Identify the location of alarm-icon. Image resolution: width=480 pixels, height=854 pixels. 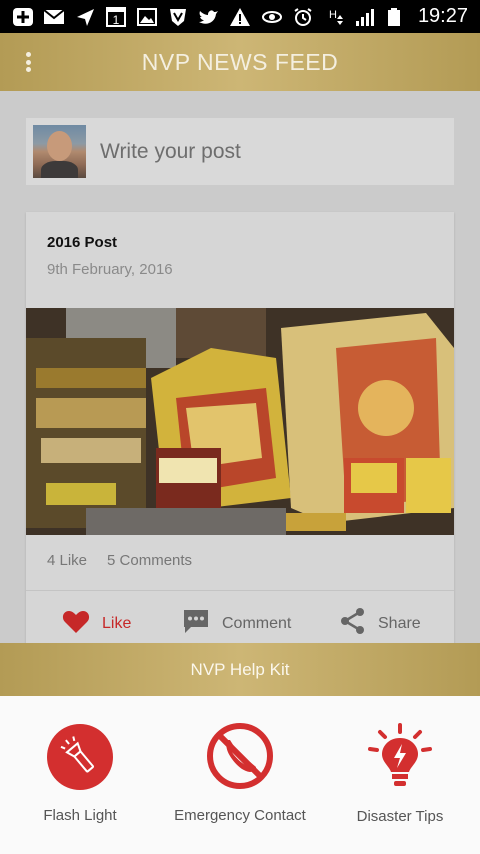
(303, 17).